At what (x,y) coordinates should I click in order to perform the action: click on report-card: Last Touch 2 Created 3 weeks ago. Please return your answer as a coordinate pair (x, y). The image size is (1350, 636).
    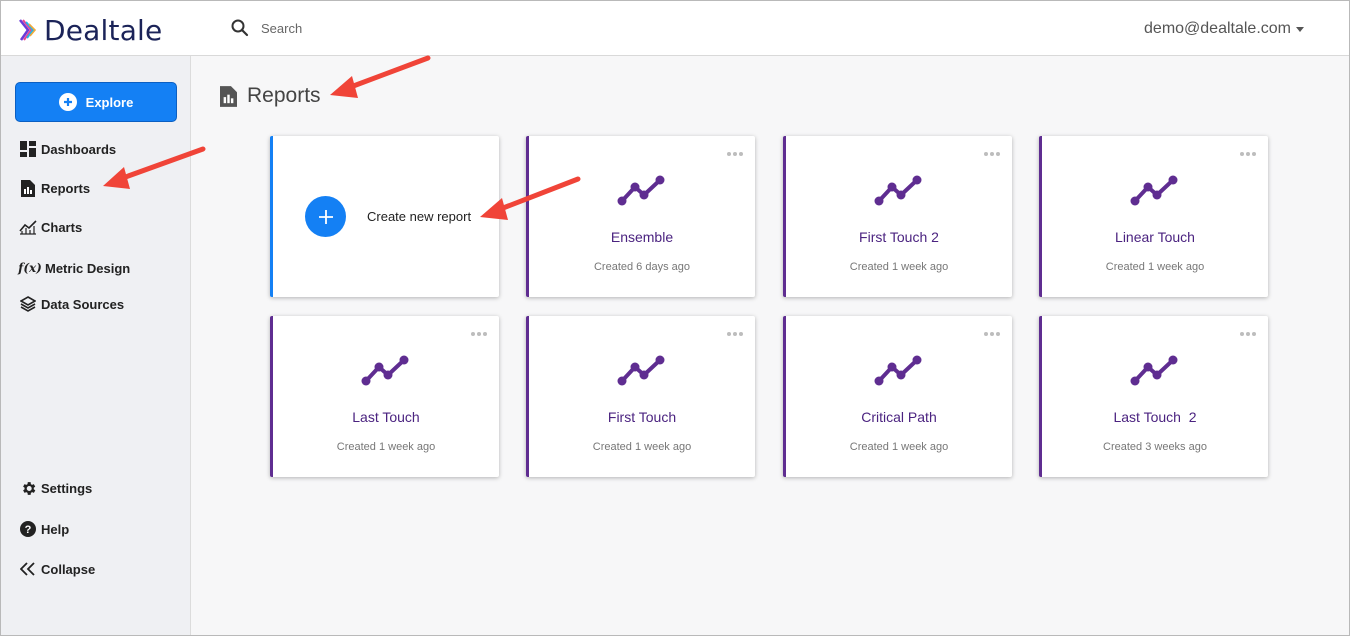
    Looking at the image, I should click on (1153, 396).